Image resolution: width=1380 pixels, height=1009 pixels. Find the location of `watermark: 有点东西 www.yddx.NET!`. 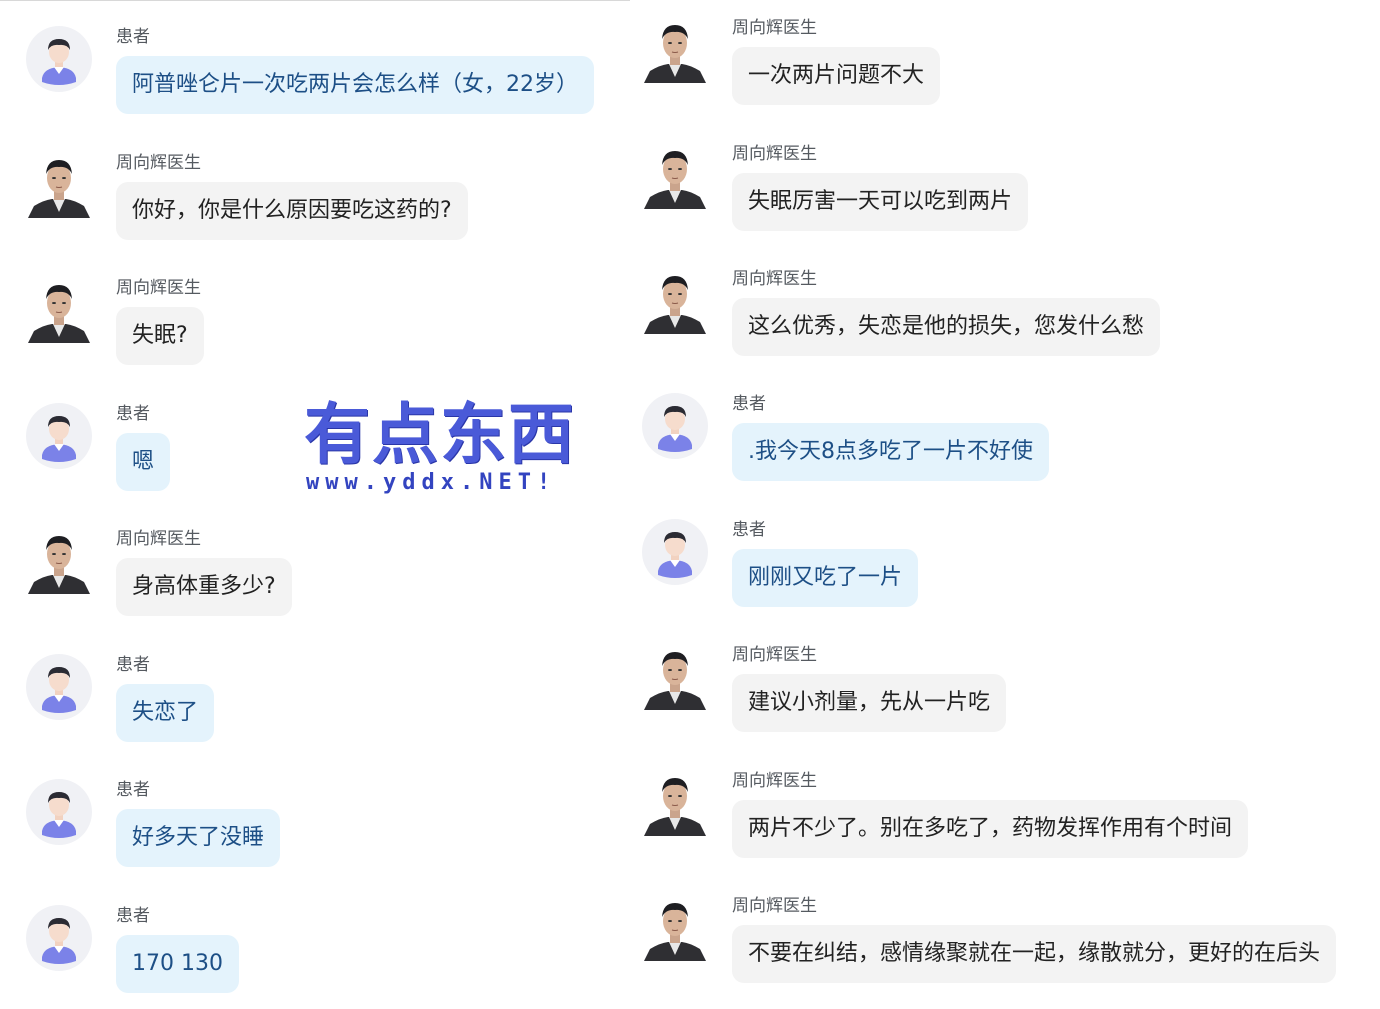

watermark: 有点东西 www.yddx.NET! is located at coordinates (455, 450).